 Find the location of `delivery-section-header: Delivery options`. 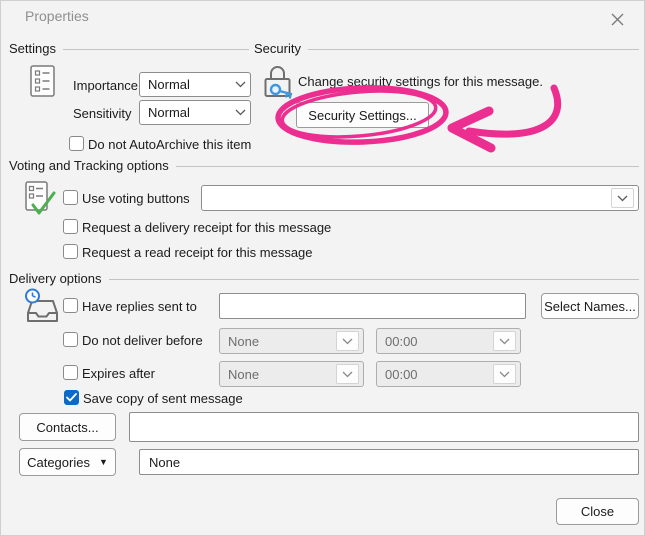

delivery-section-header: Delivery options is located at coordinates (324, 278).